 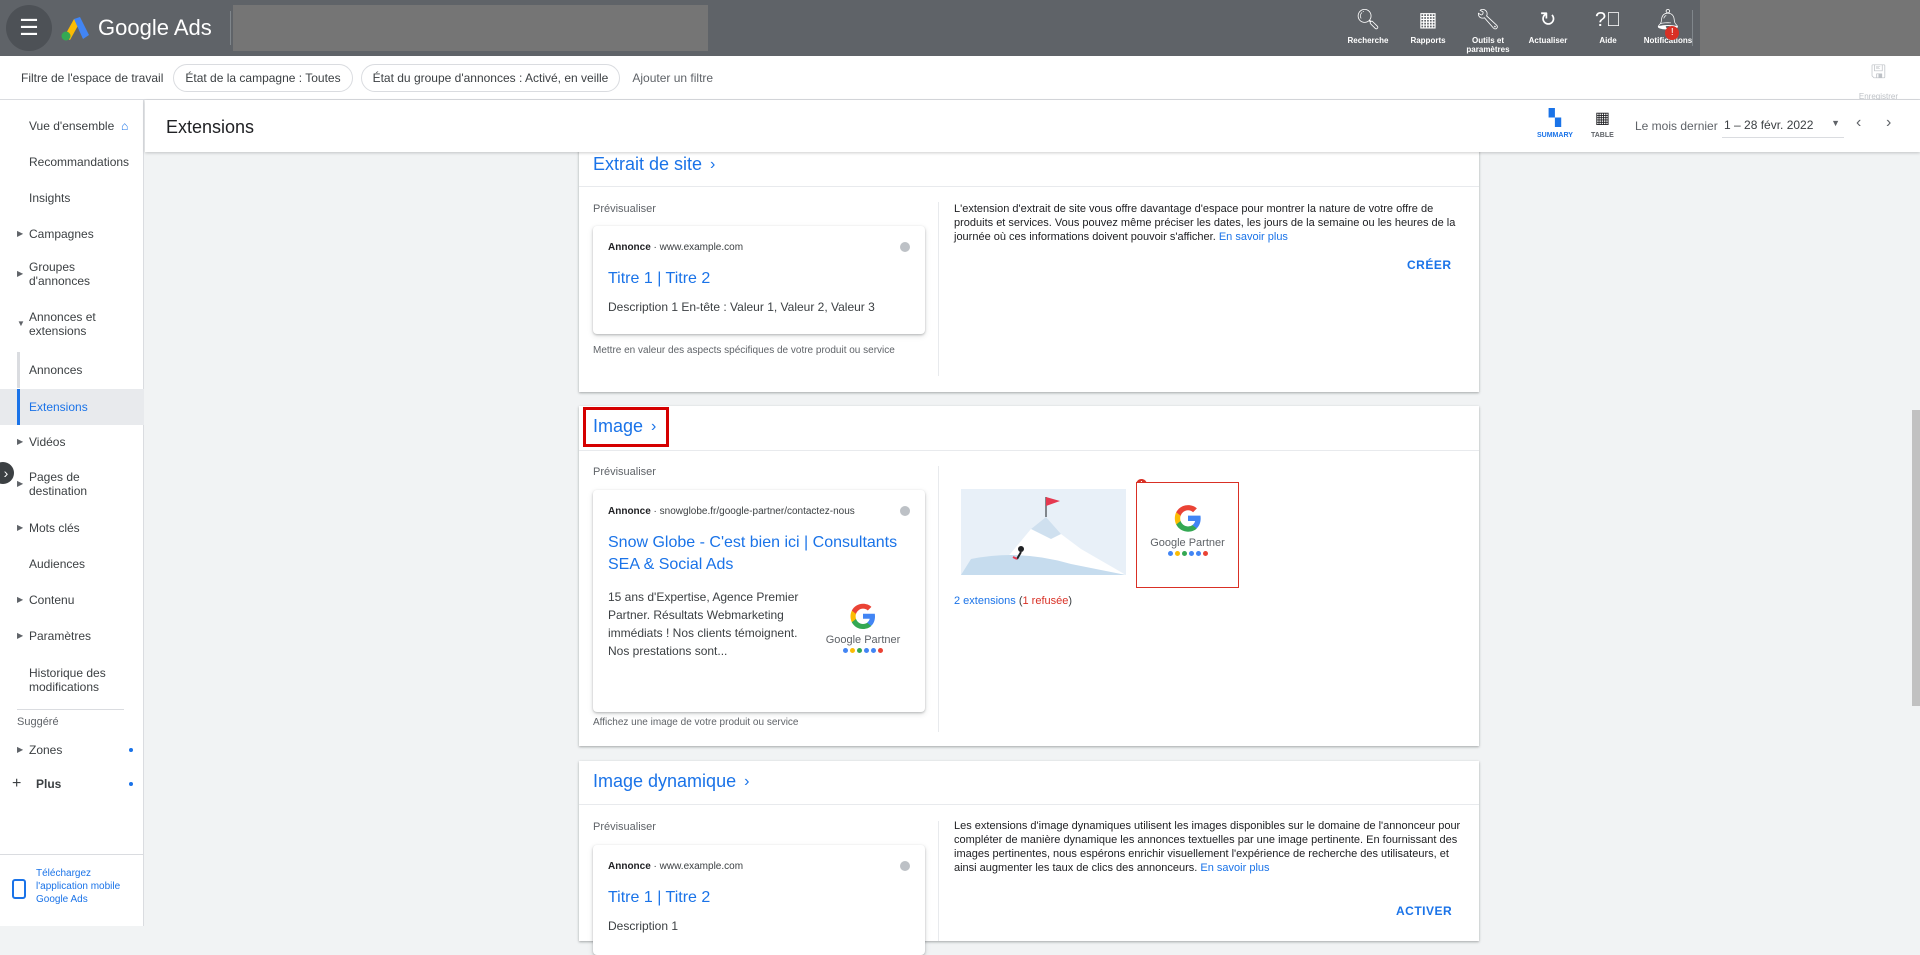 I want to click on sidebar-item-landing-pages: ▶ Pages de destination, so click(x=72, y=484).